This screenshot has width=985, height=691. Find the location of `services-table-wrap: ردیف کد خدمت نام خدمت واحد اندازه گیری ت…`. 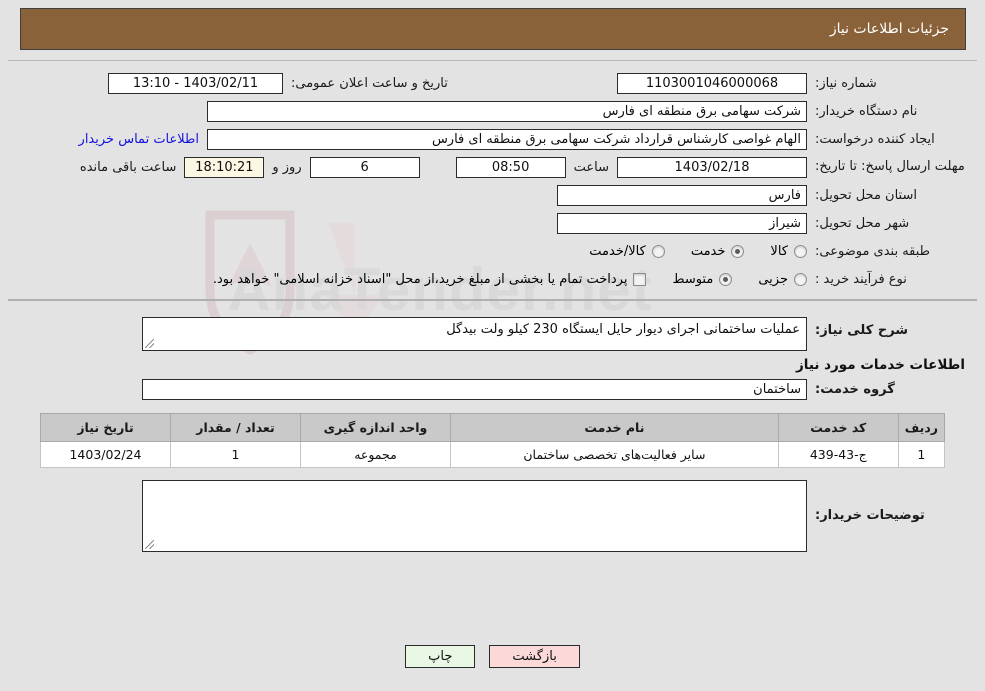

services-table-wrap: ردیف کد خدمت نام خدمت واحد اندازه گیری ت… is located at coordinates (492, 438).